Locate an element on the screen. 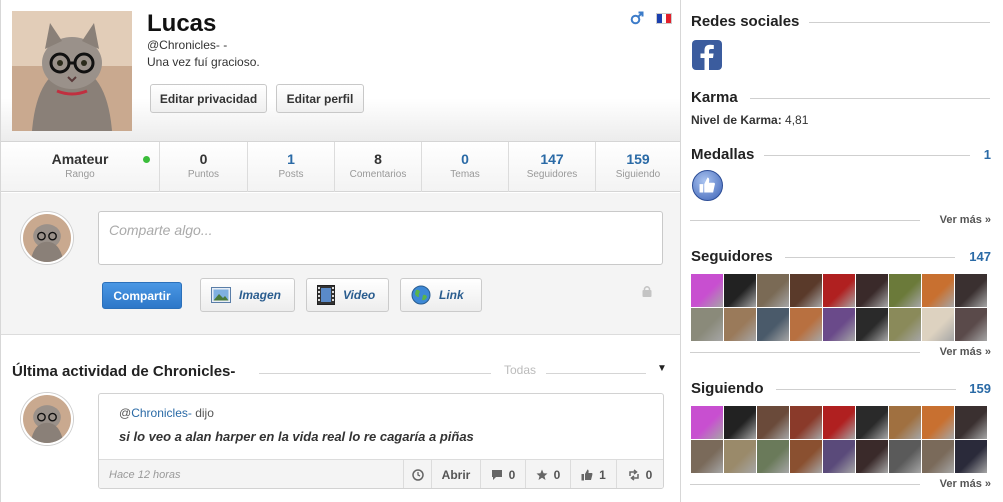  favorite-button: 0 is located at coordinates (547, 474).